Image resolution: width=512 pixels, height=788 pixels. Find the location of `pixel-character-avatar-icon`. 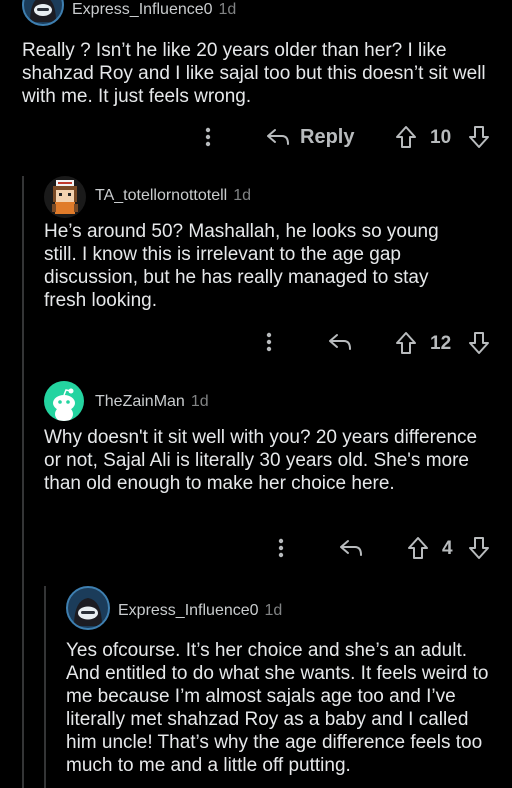

pixel-character-avatar-icon is located at coordinates (65, 199).